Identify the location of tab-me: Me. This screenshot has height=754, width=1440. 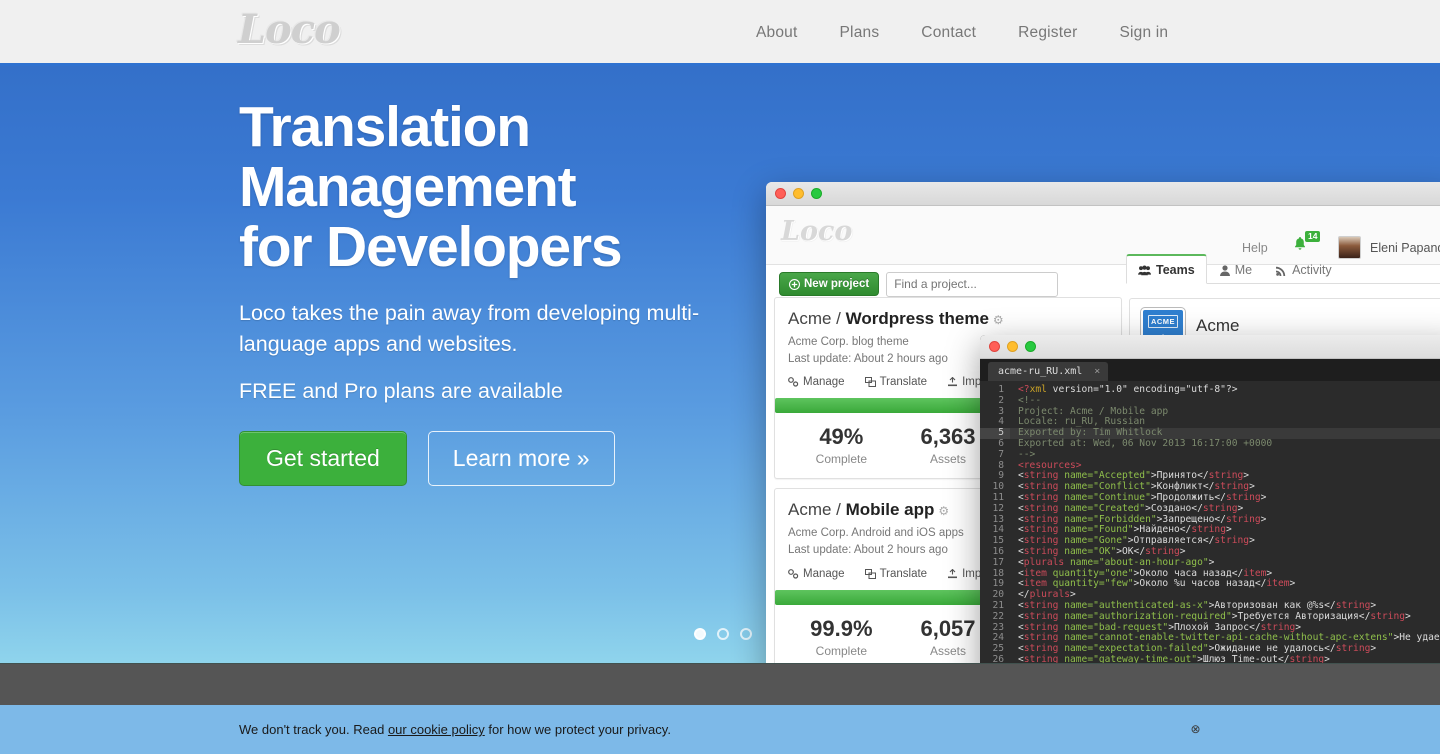
(1236, 269).